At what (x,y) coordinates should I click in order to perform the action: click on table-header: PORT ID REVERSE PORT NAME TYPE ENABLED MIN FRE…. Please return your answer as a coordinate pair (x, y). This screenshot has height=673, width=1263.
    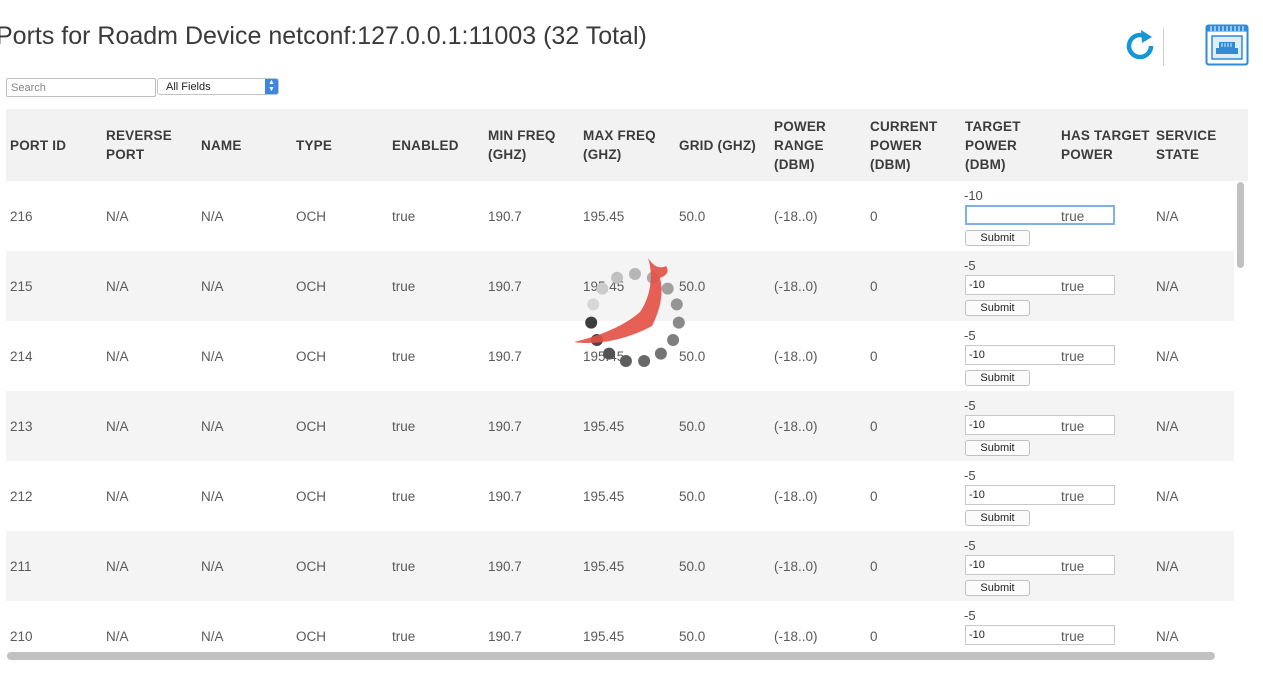
    Looking at the image, I should click on (627, 145).